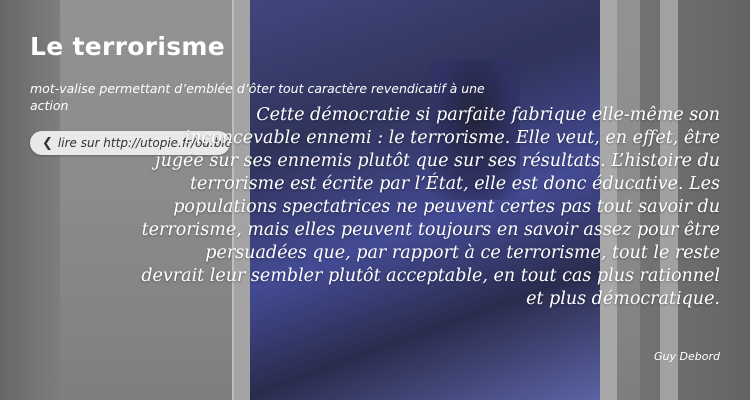  What do you see at coordinates (687, 356) in the screenshot?
I see `quote-author: Guy Debord` at bounding box center [687, 356].